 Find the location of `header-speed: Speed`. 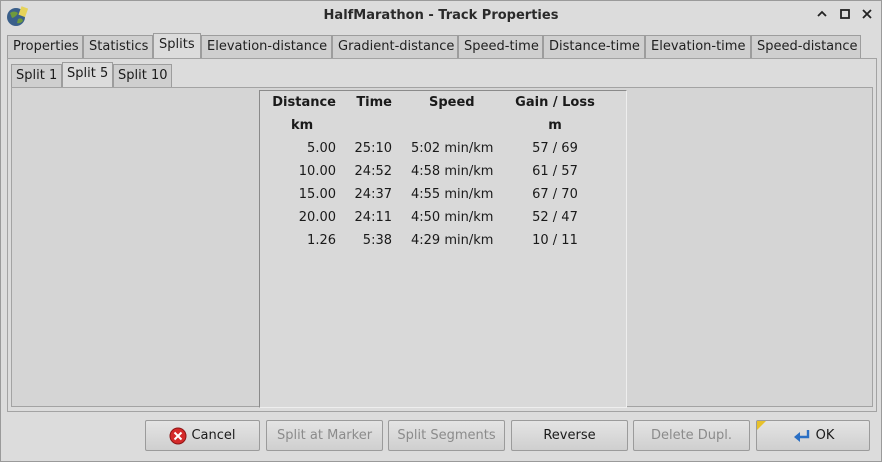

header-speed: Speed is located at coordinates (452, 102).